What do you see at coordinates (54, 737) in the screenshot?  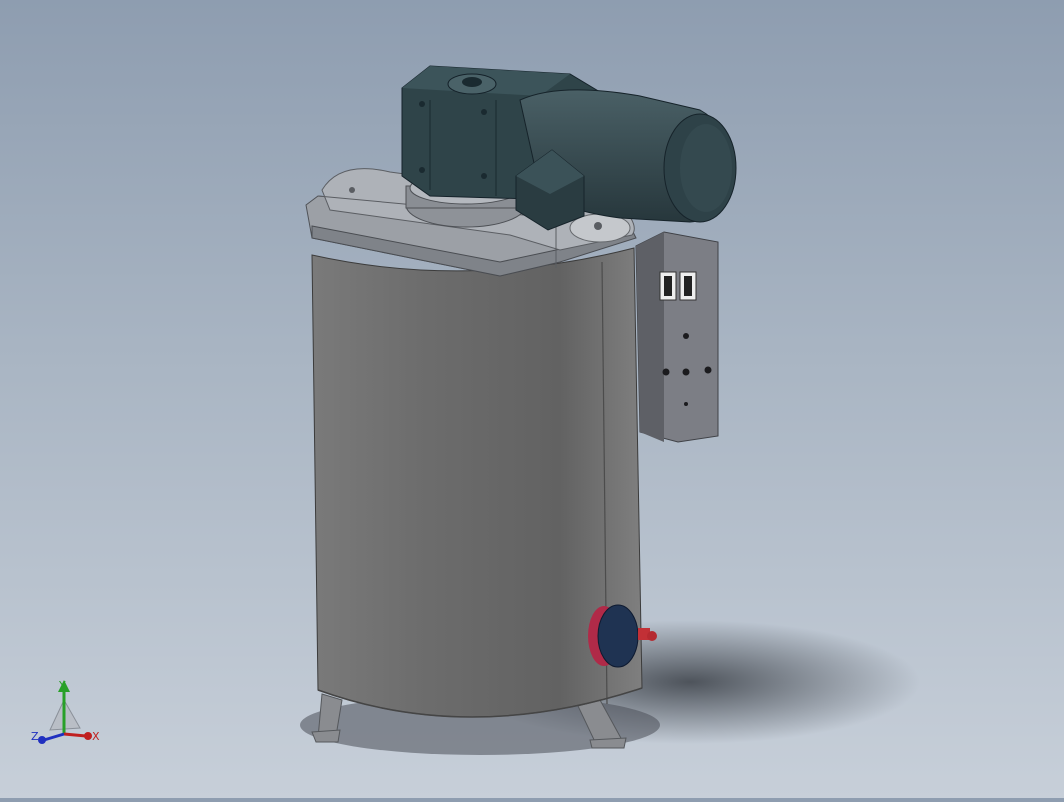 I see `z-axis-arrow` at bounding box center [54, 737].